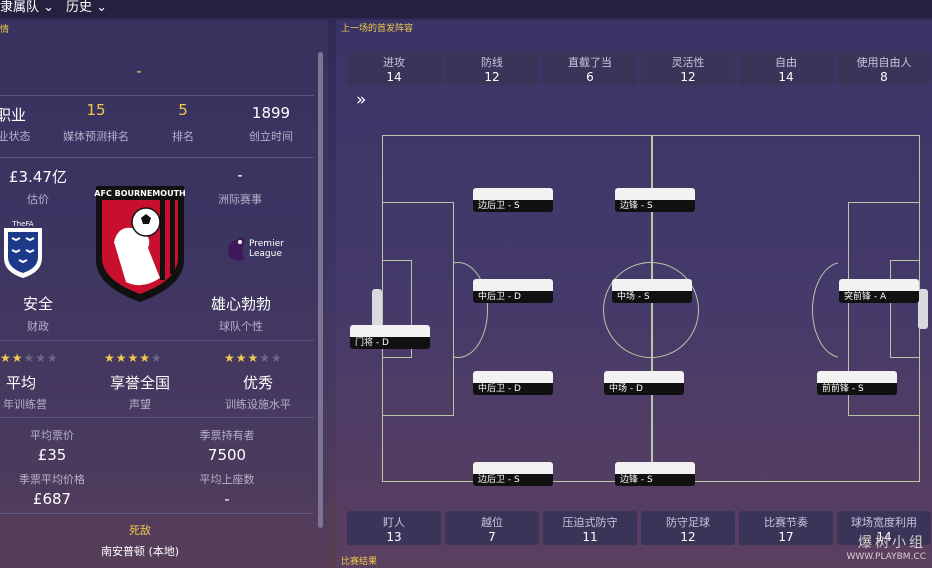 This screenshot has width=932, height=568. Describe the element at coordinates (241, 326) in the screenshot. I see `personality-label: 球队个性` at that location.